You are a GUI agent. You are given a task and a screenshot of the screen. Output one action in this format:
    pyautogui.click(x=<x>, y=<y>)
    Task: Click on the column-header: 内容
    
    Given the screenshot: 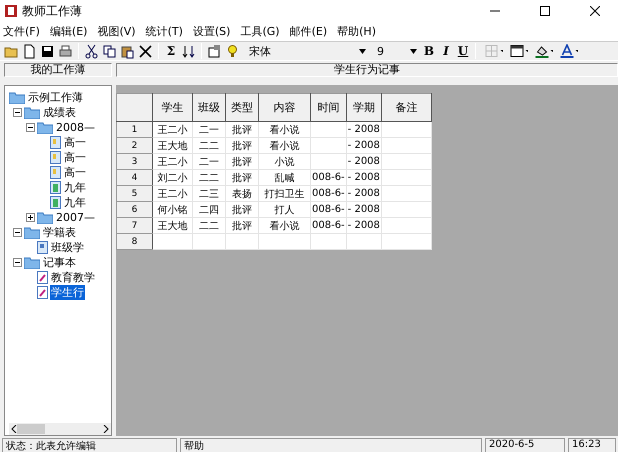 What is the action you would take?
    pyautogui.click(x=284, y=108)
    